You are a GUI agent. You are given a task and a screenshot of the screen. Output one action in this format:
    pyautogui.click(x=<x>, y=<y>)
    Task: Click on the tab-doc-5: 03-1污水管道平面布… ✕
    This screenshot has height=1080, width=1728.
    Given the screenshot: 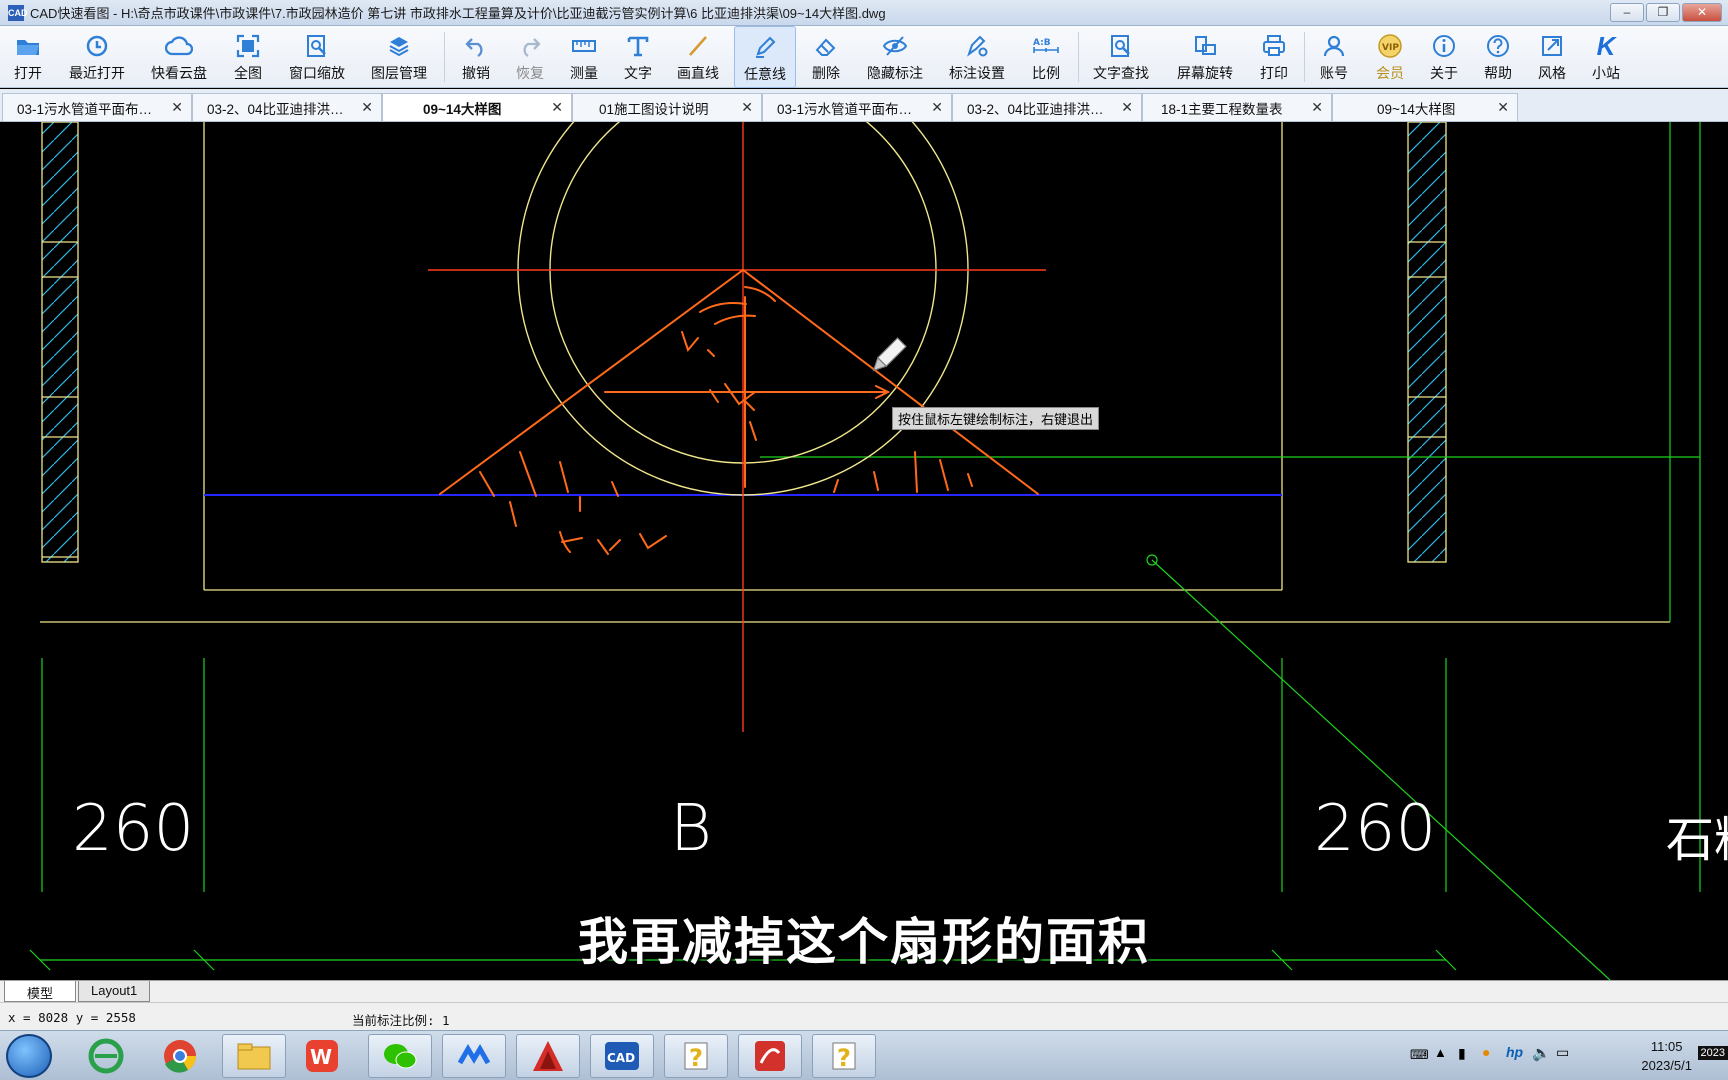 What is the action you would take?
    pyautogui.click(x=857, y=107)
    